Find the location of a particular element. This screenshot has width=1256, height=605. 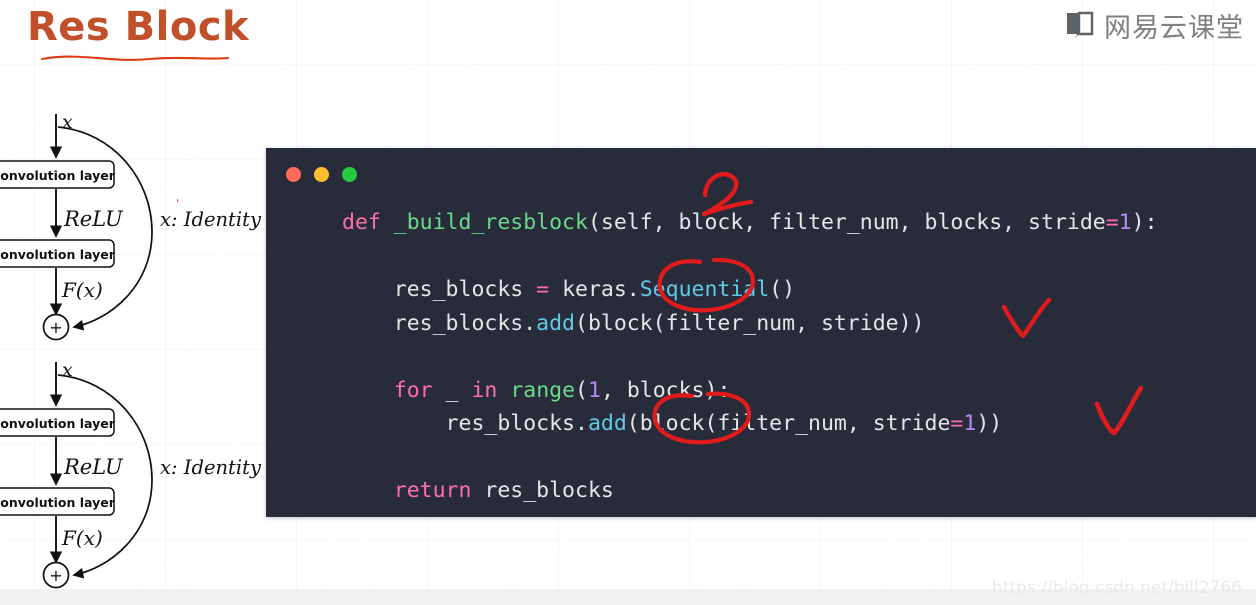

source-watermark: https://blog.csdn.net/bill2766 is located at coordinates (1116, 588).